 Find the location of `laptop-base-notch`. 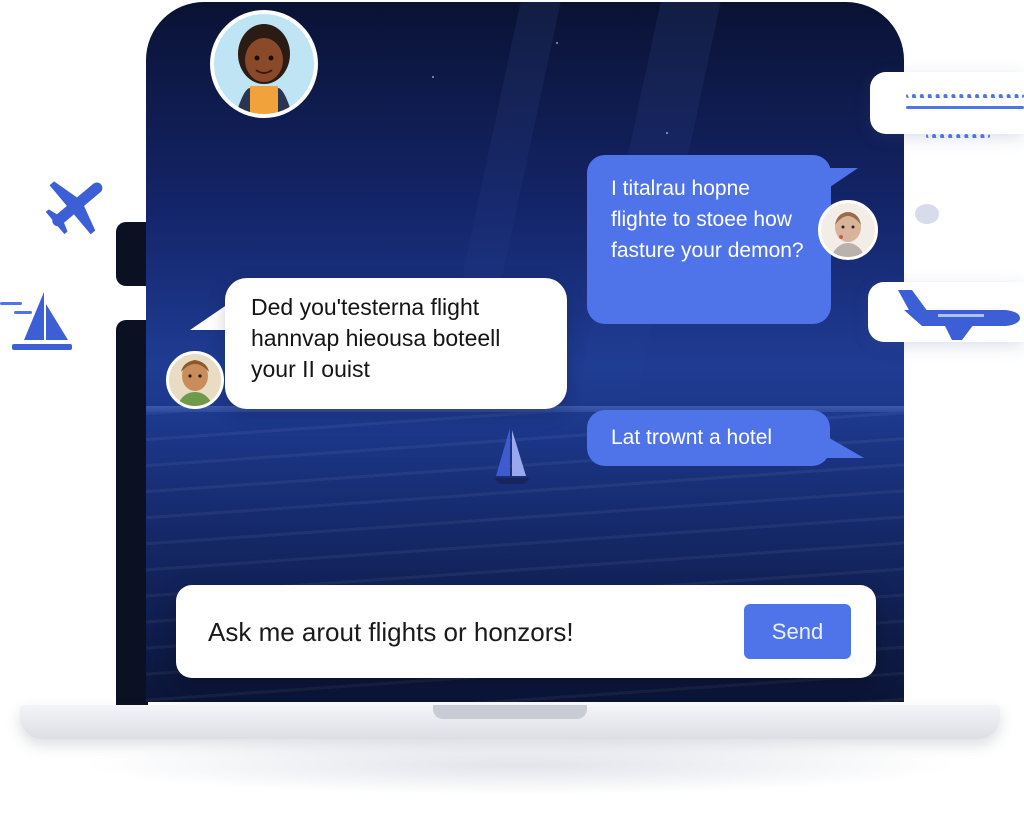

laptop-base-notch is located at coordinates (510, 712).